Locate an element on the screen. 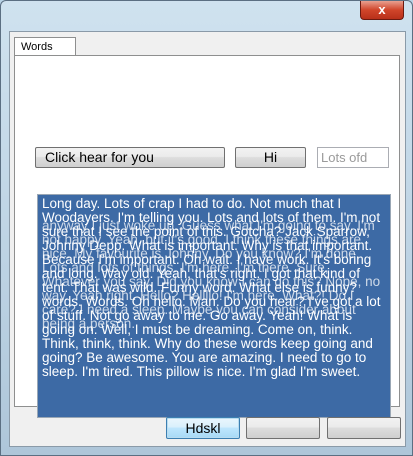 This screenshot has height=456, width=413. lots-text-field: Lots ofd is located at coordinates (353, 157).